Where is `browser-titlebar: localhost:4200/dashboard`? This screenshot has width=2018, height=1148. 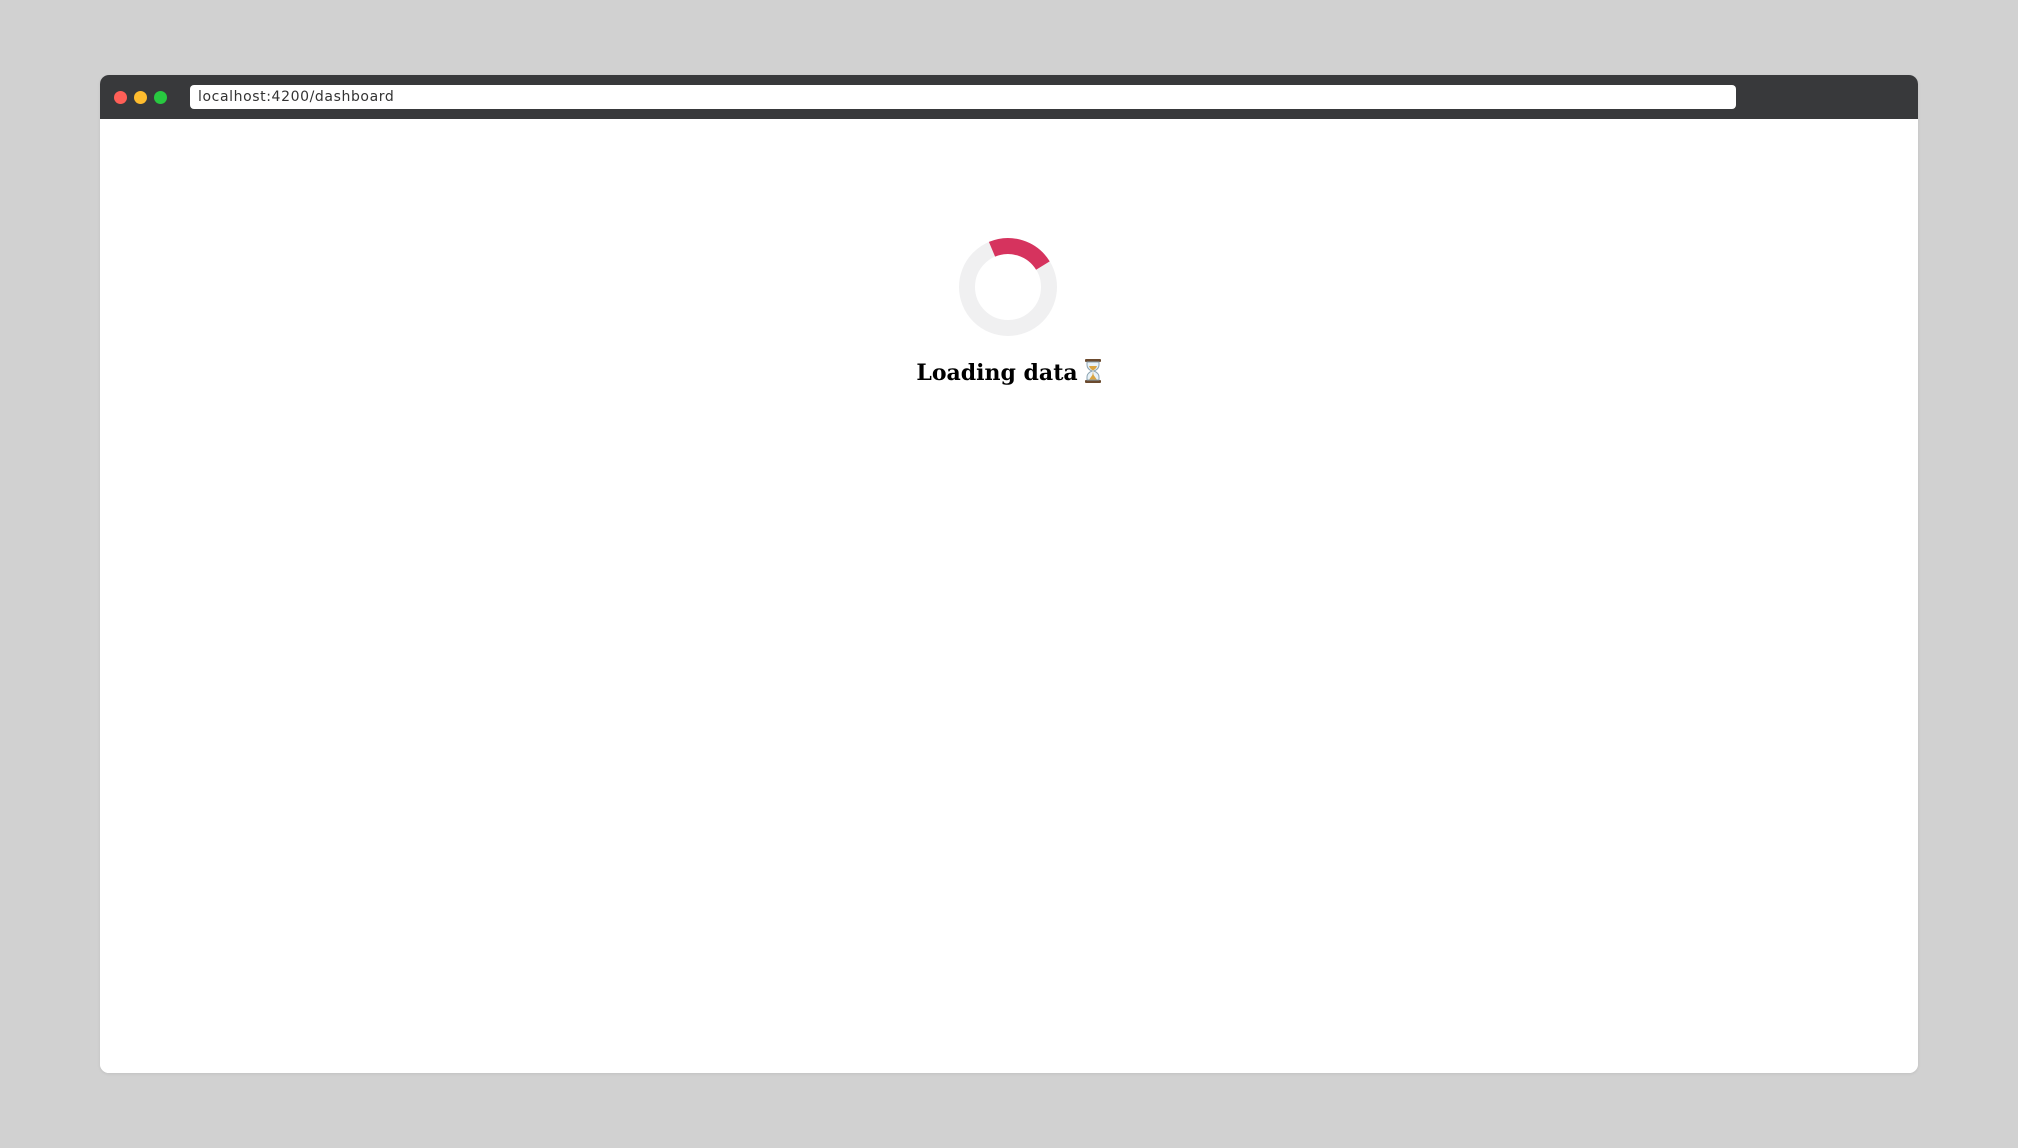 browser-titlebar: localhost:4200/dashboard is located at coordinates (1009, 97).